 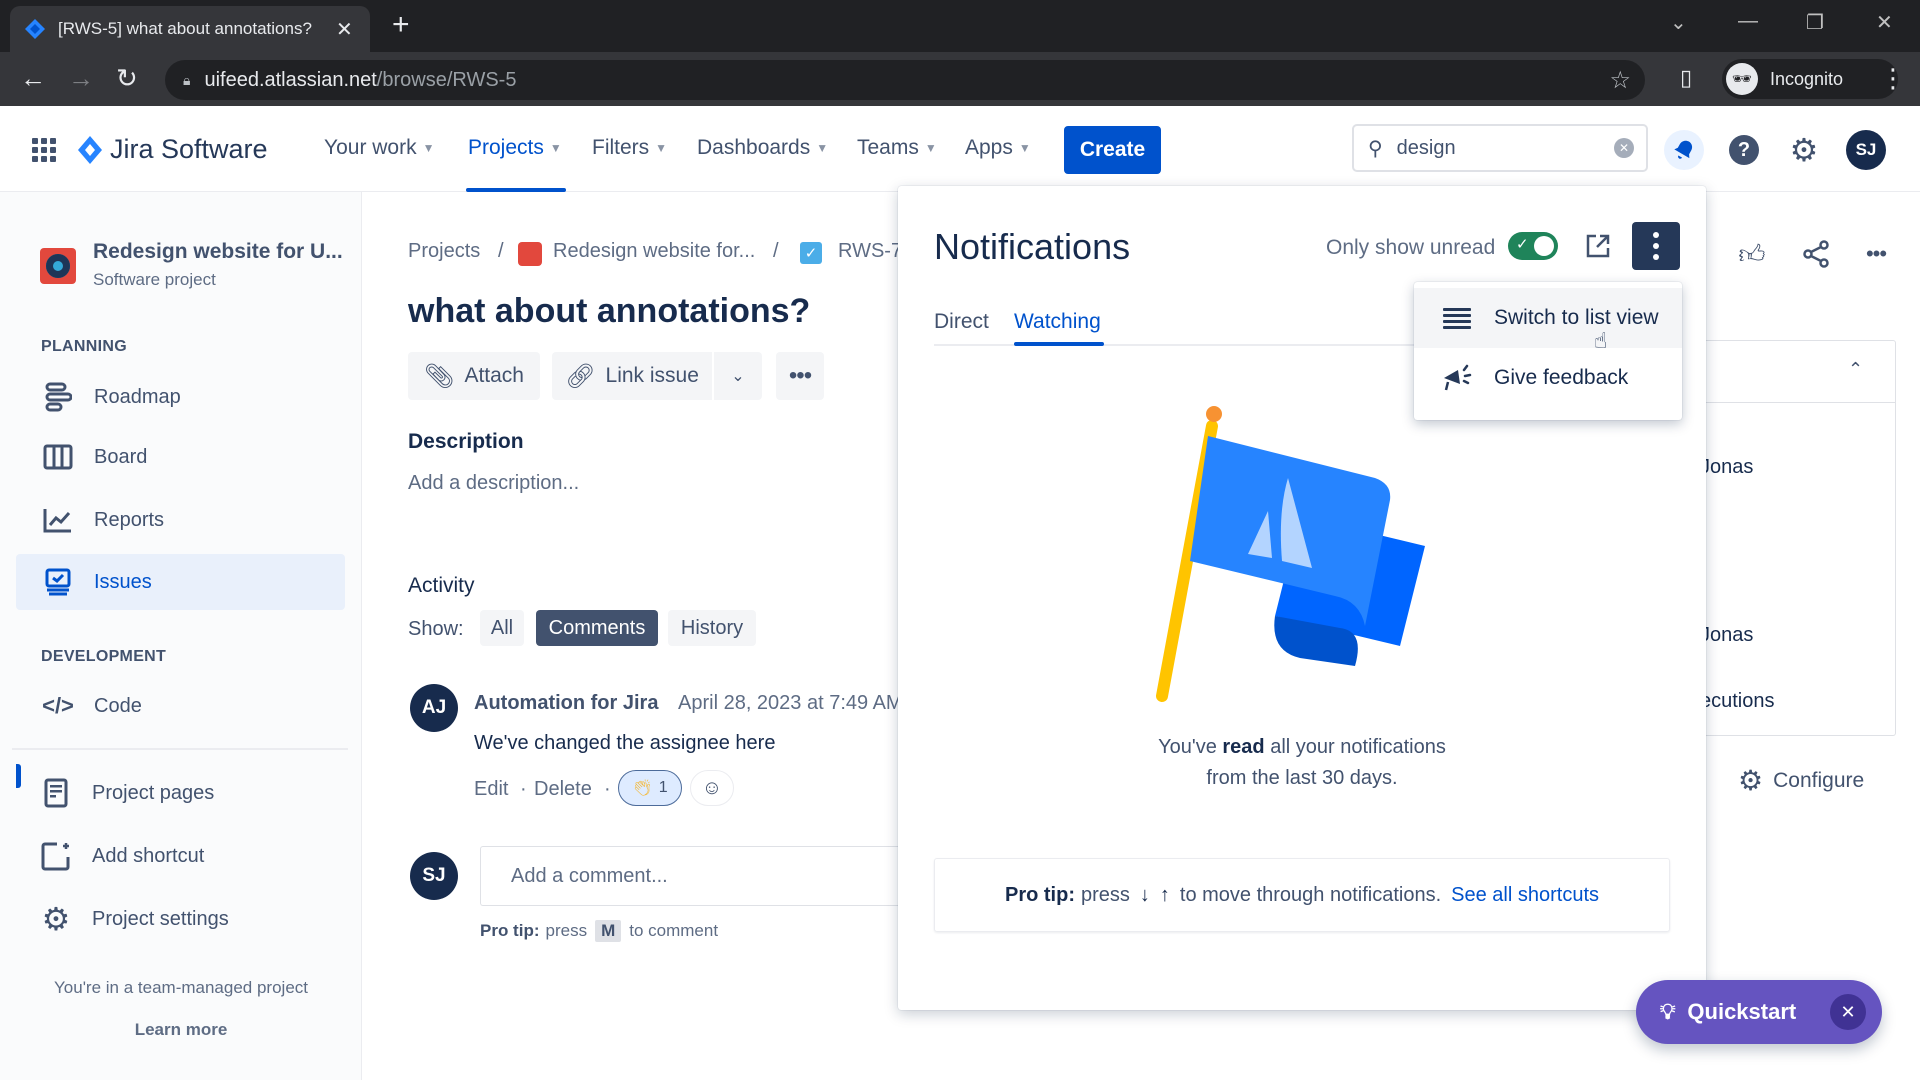 What do you see at coordinates (127, 78) in the screenshot?
I see `reload-icon: ↻` at bounding box center [127, 78].